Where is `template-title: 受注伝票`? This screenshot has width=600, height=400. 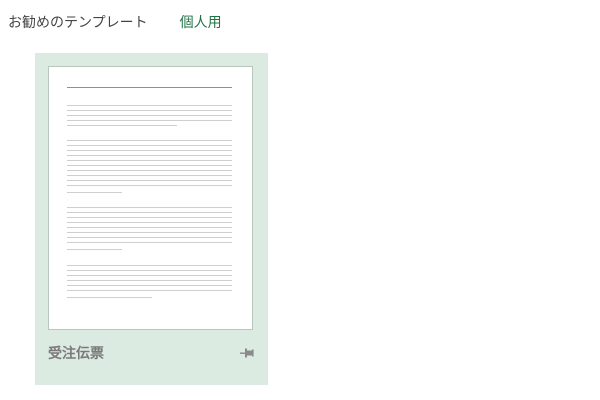 template-title: 受注伝票 is located at coordinates (76, 354).